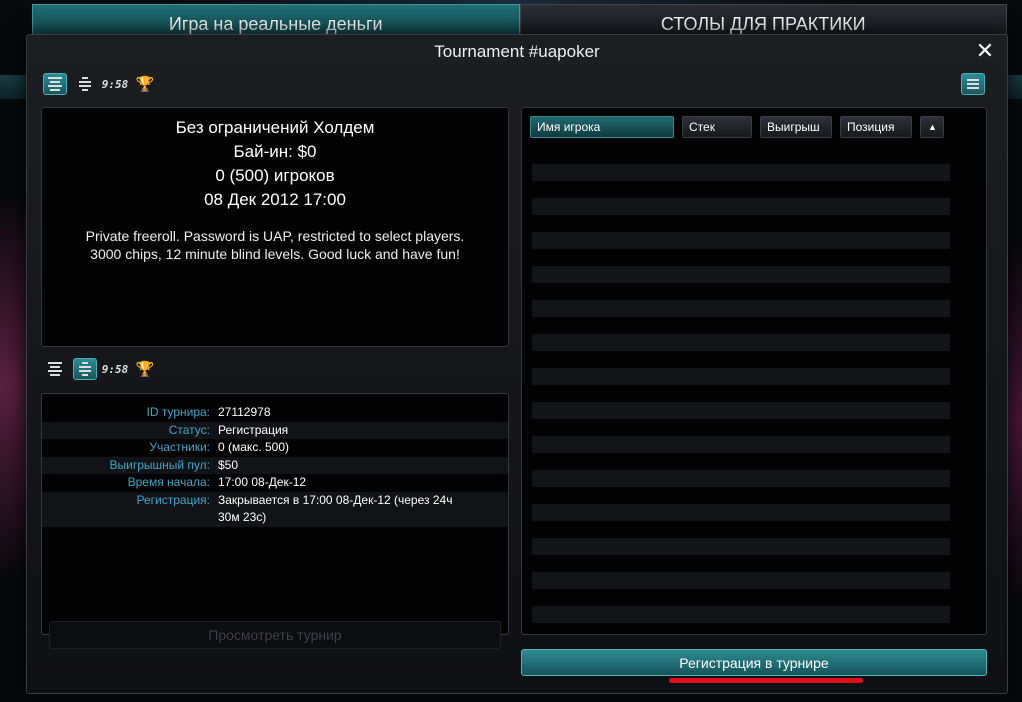 The image size is (1022, 702). What do you see at coordinates (275, 151) in the screenshot?
I see `buyin: Бай-ин: $0` at bounding box center [275, 151].